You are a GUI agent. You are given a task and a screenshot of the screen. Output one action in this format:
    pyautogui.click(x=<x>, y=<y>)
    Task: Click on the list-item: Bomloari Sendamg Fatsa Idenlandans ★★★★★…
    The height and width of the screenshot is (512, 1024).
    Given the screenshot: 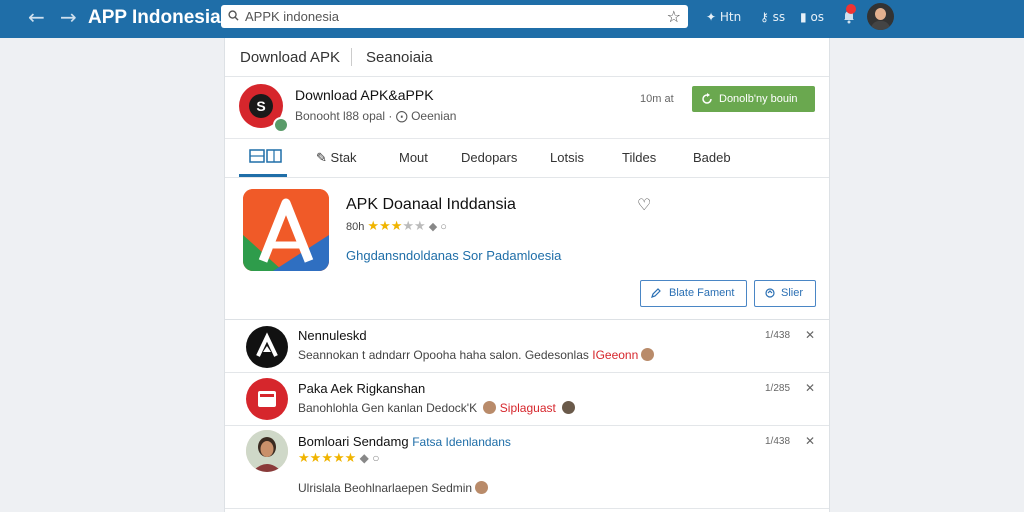 What is the action you would take?
    pyautogui.click(x=527, y=467)
    